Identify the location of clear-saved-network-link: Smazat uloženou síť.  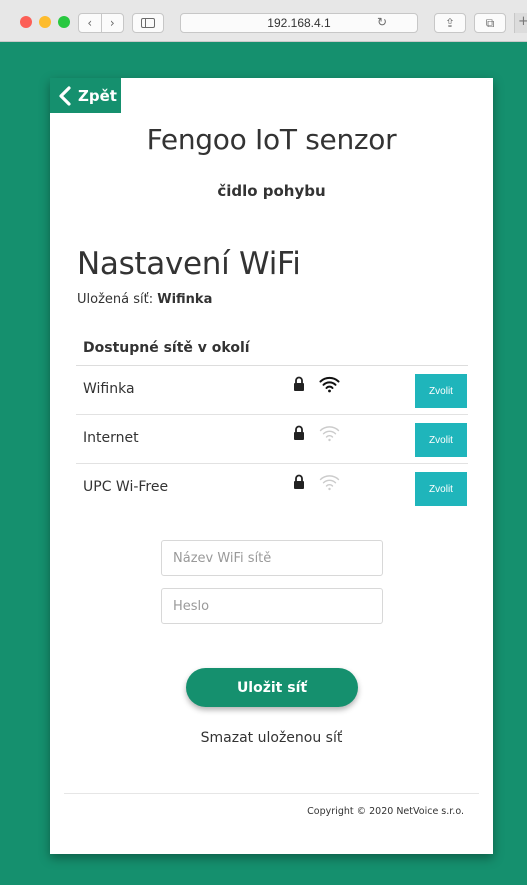
(271, 738).